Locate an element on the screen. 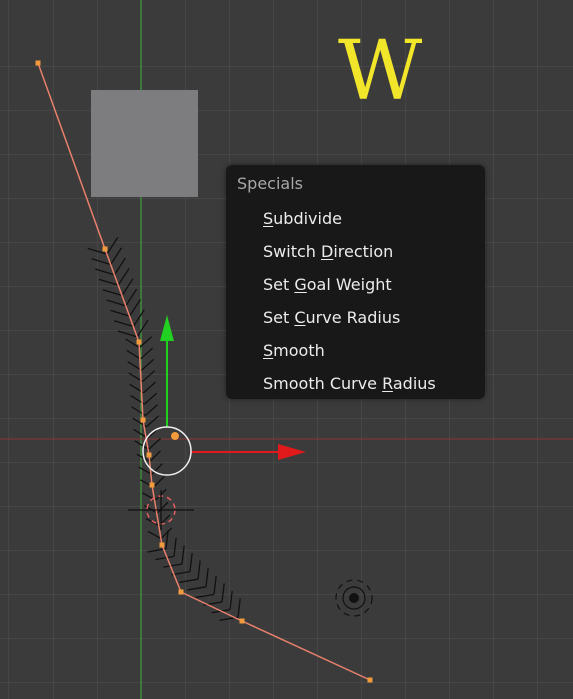 The height and width of the screenshot is (699, 573). menu-item-label: Subdivide is located at coordinates (302, 218).